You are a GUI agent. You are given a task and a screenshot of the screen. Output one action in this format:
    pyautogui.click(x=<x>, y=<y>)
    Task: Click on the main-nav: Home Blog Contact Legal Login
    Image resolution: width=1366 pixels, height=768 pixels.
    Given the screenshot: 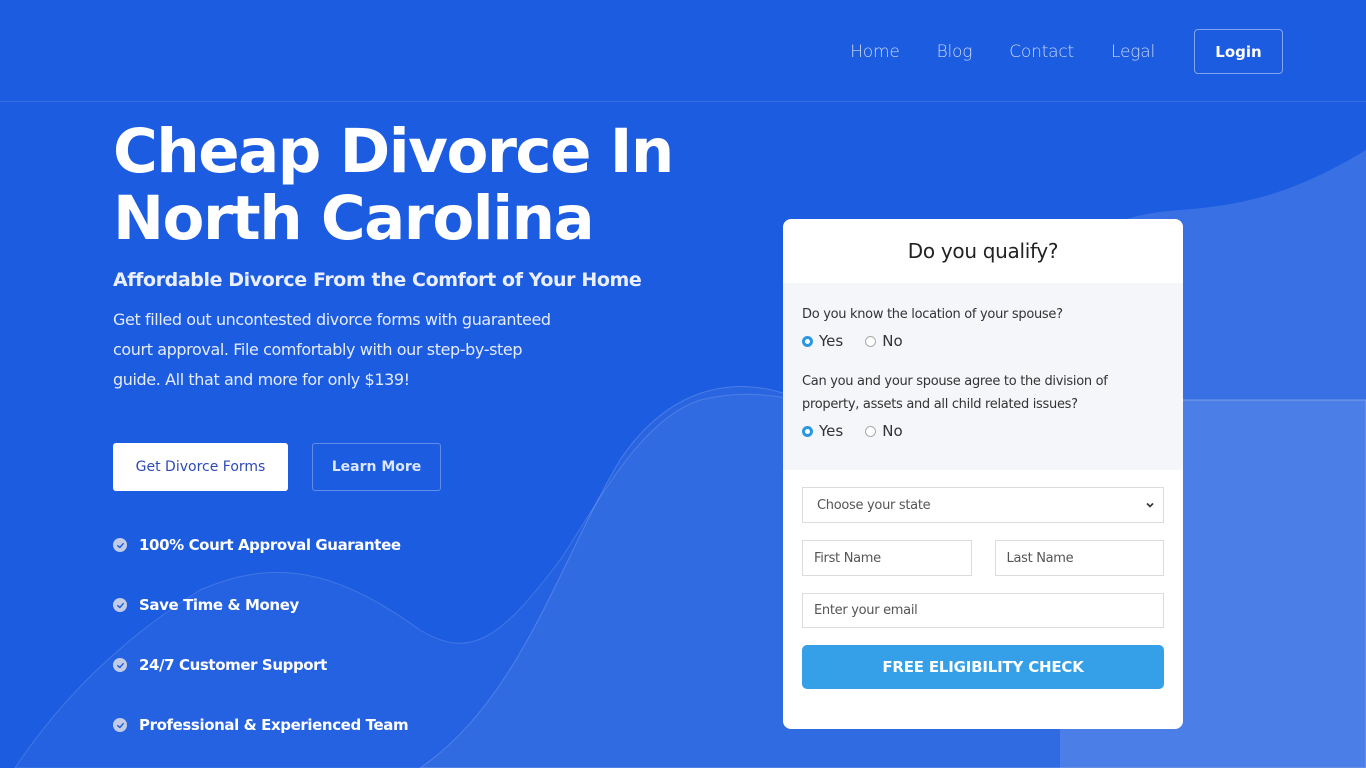 What is the action you would take?
    pyautogui.click(x=1066, y=51)
    